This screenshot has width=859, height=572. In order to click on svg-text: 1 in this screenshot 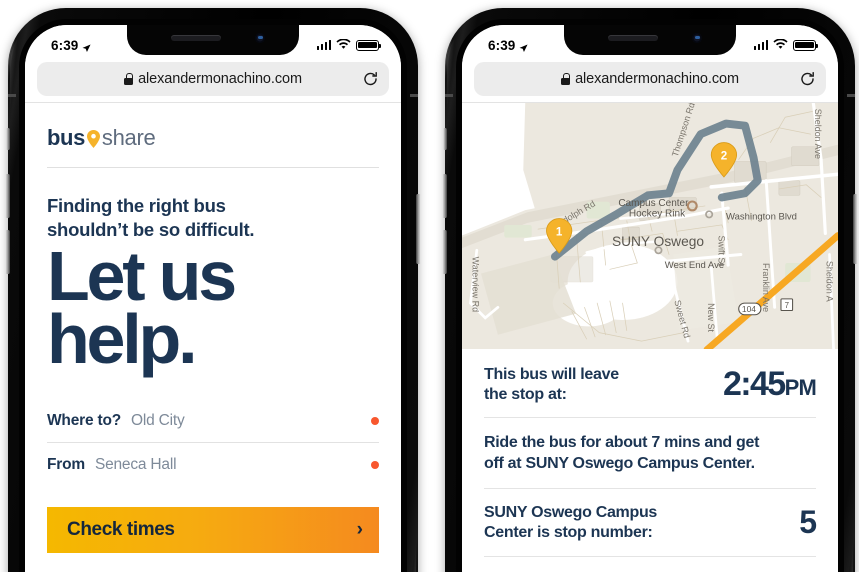, I will do `click(559, 232)`.